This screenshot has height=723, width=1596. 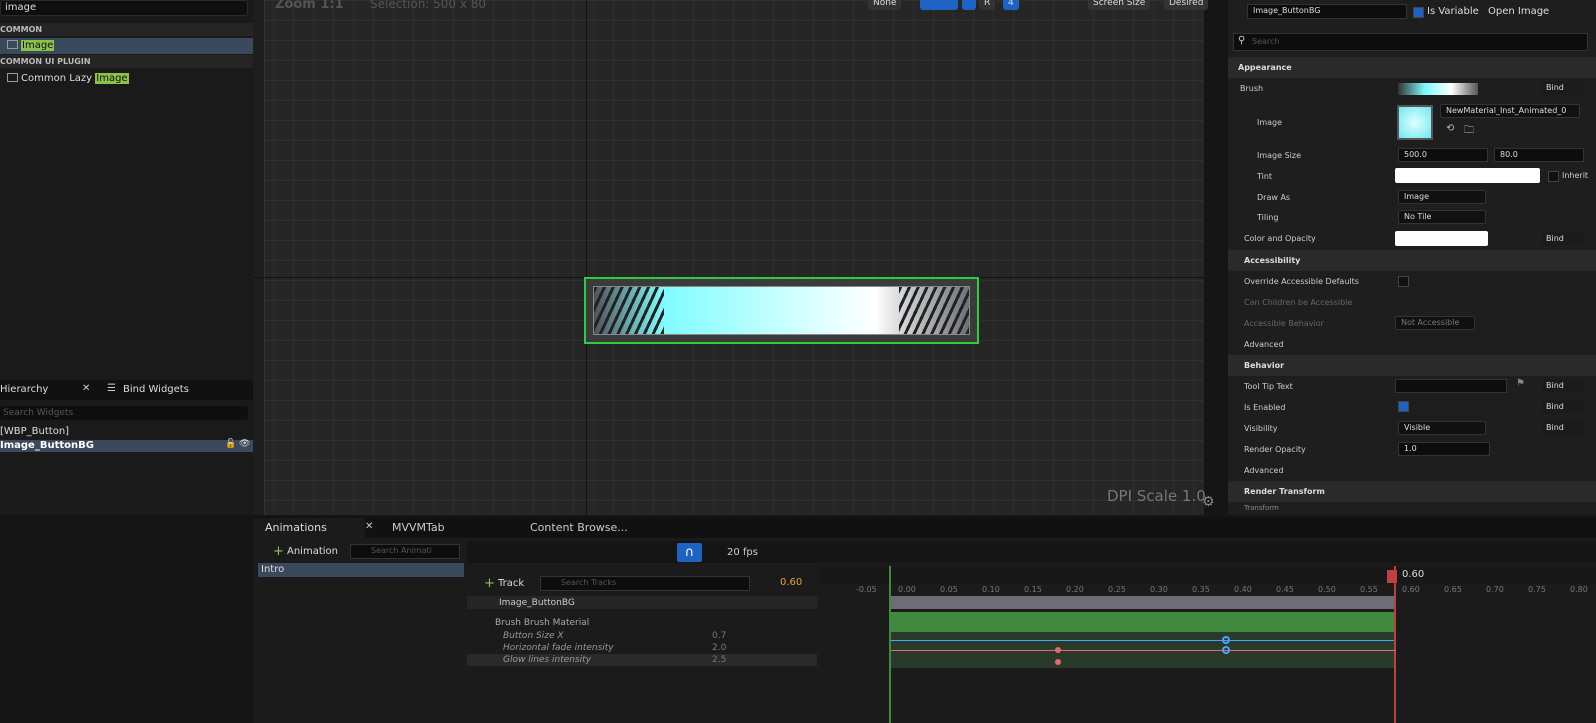 I want to click on advanced-row-2: Advanced, so click(x=1412, y=470).